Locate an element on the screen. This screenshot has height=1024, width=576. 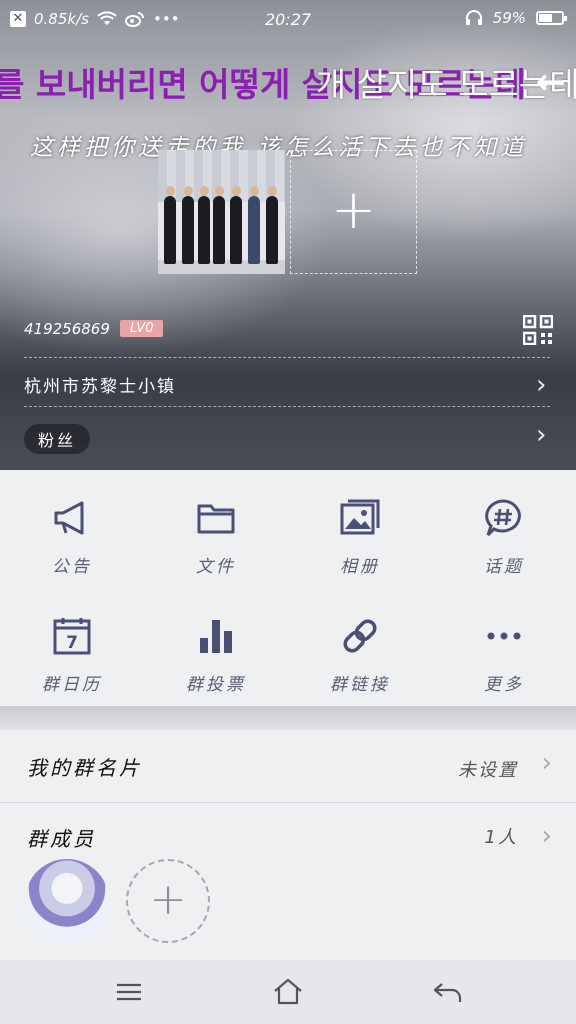
home-icon is located at coordinates (288, 992).